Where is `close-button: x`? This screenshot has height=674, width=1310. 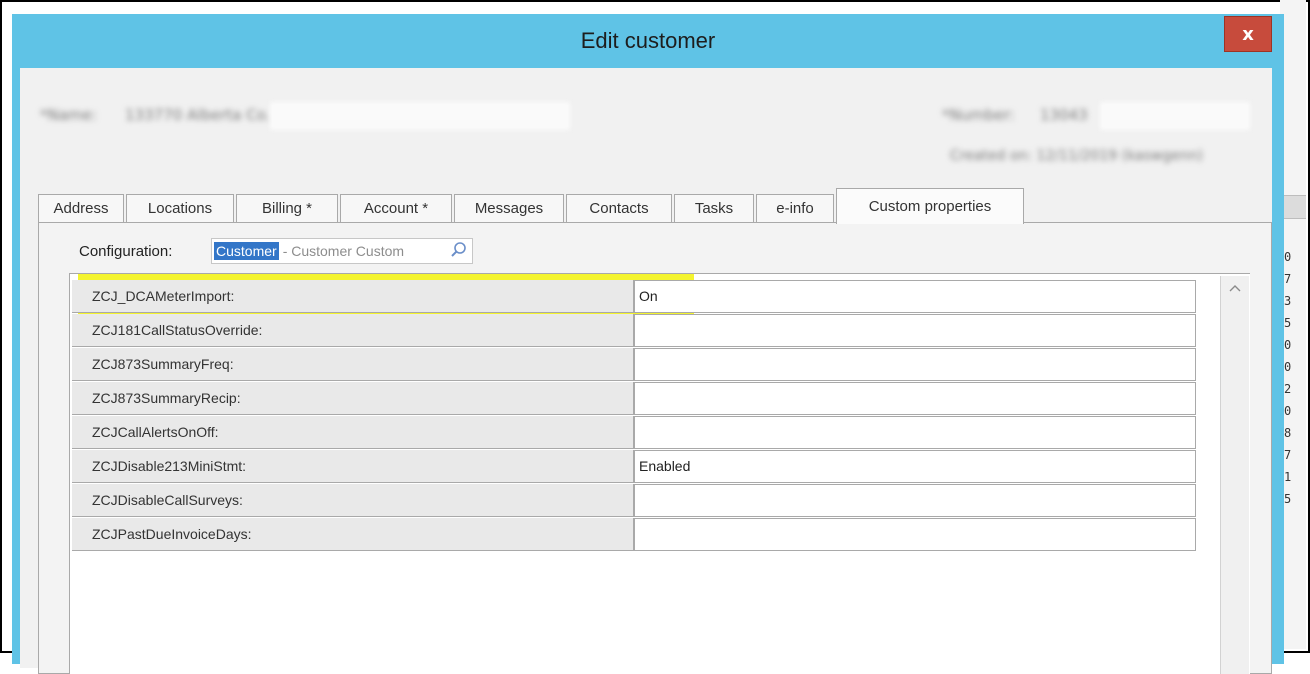
close-button: x is located at coordinates (1248, 34).